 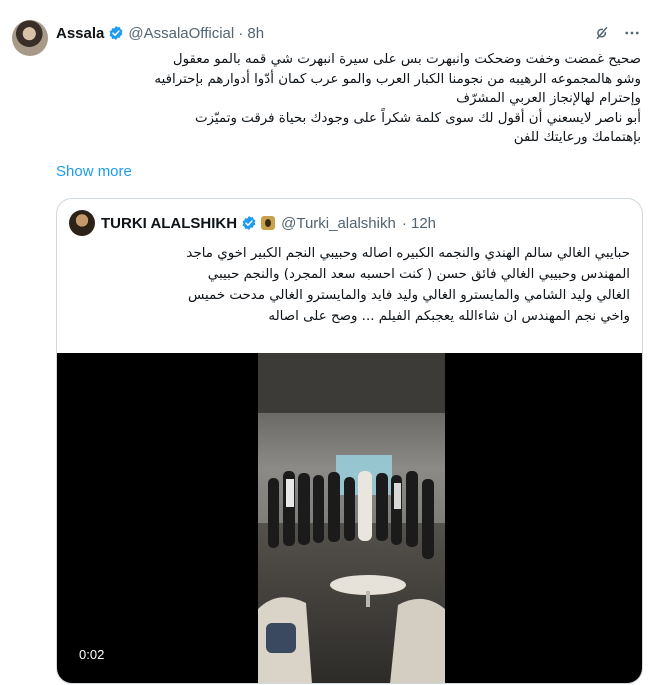 I want to click on quoted-avatar, so click(x=82, y=223).